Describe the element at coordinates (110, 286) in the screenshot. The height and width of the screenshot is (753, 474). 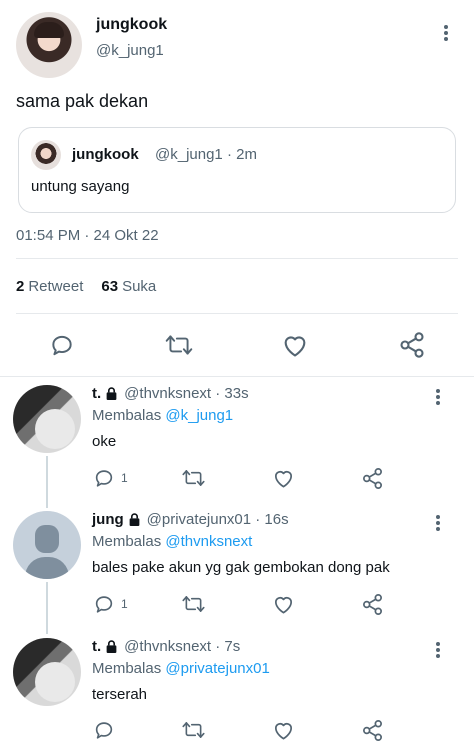
I see `like-count: 63` at that location.